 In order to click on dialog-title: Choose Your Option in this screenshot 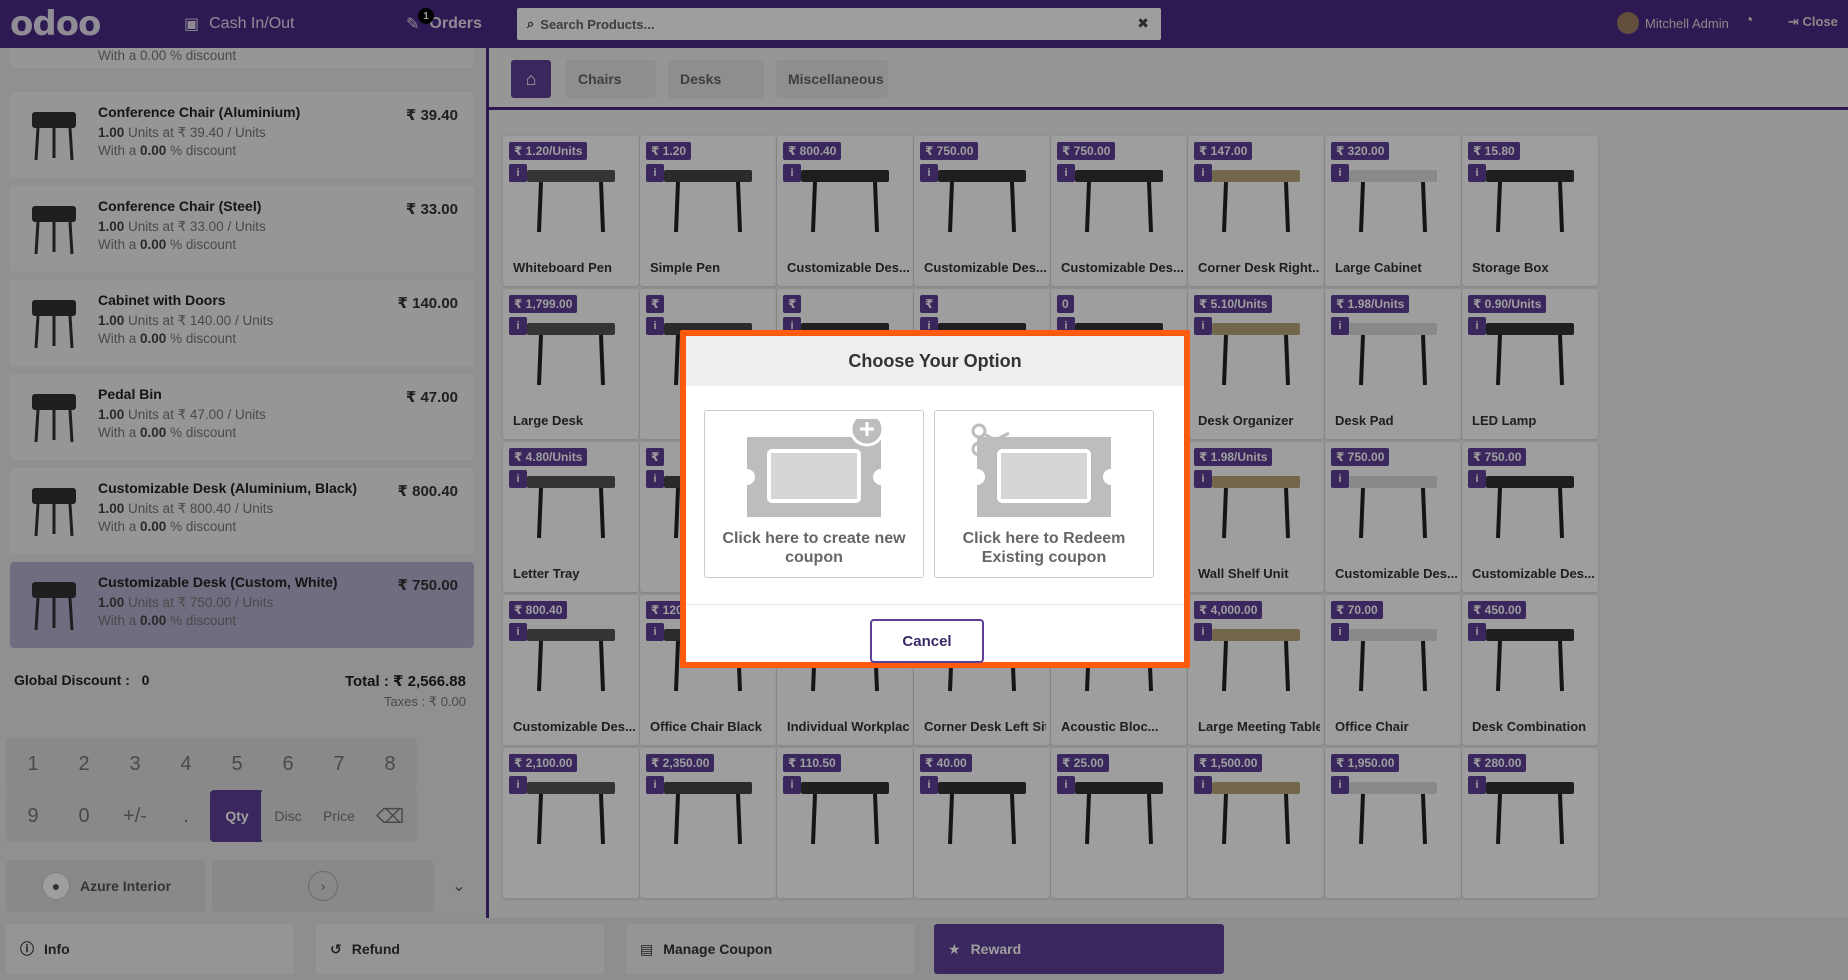, I will do `click(935, 361)`.